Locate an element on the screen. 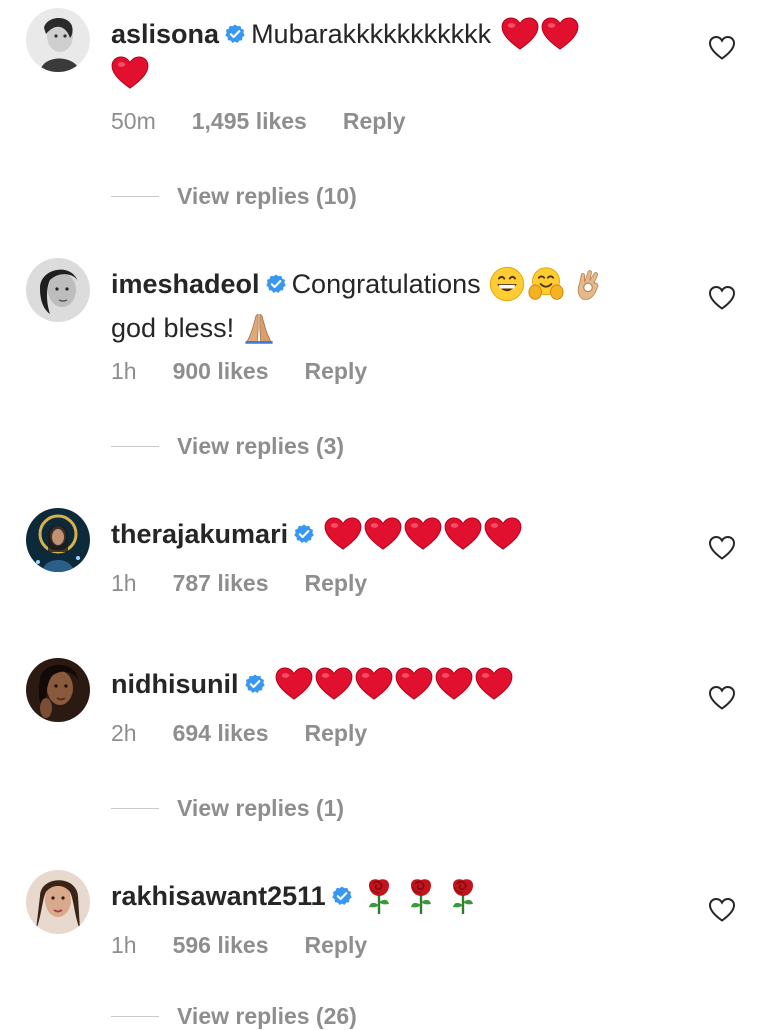 The image size is (779, 1030). folded-hands-icon is located at coordinates (259, 328).